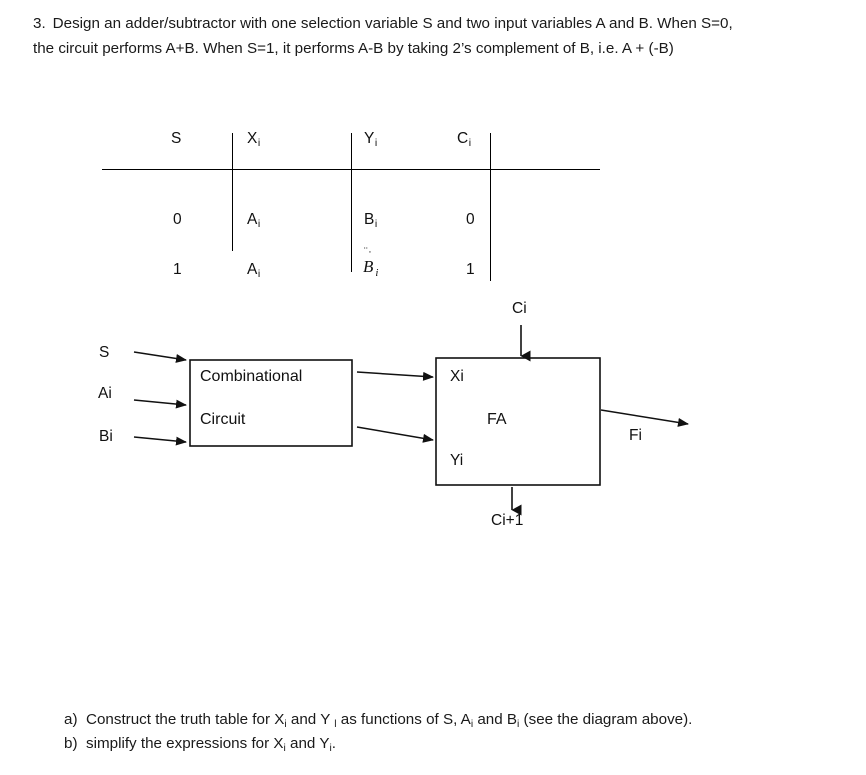  Describe the element at coordinates (160, 357) in the screenshot. I see `arrow-input-s` at that location.